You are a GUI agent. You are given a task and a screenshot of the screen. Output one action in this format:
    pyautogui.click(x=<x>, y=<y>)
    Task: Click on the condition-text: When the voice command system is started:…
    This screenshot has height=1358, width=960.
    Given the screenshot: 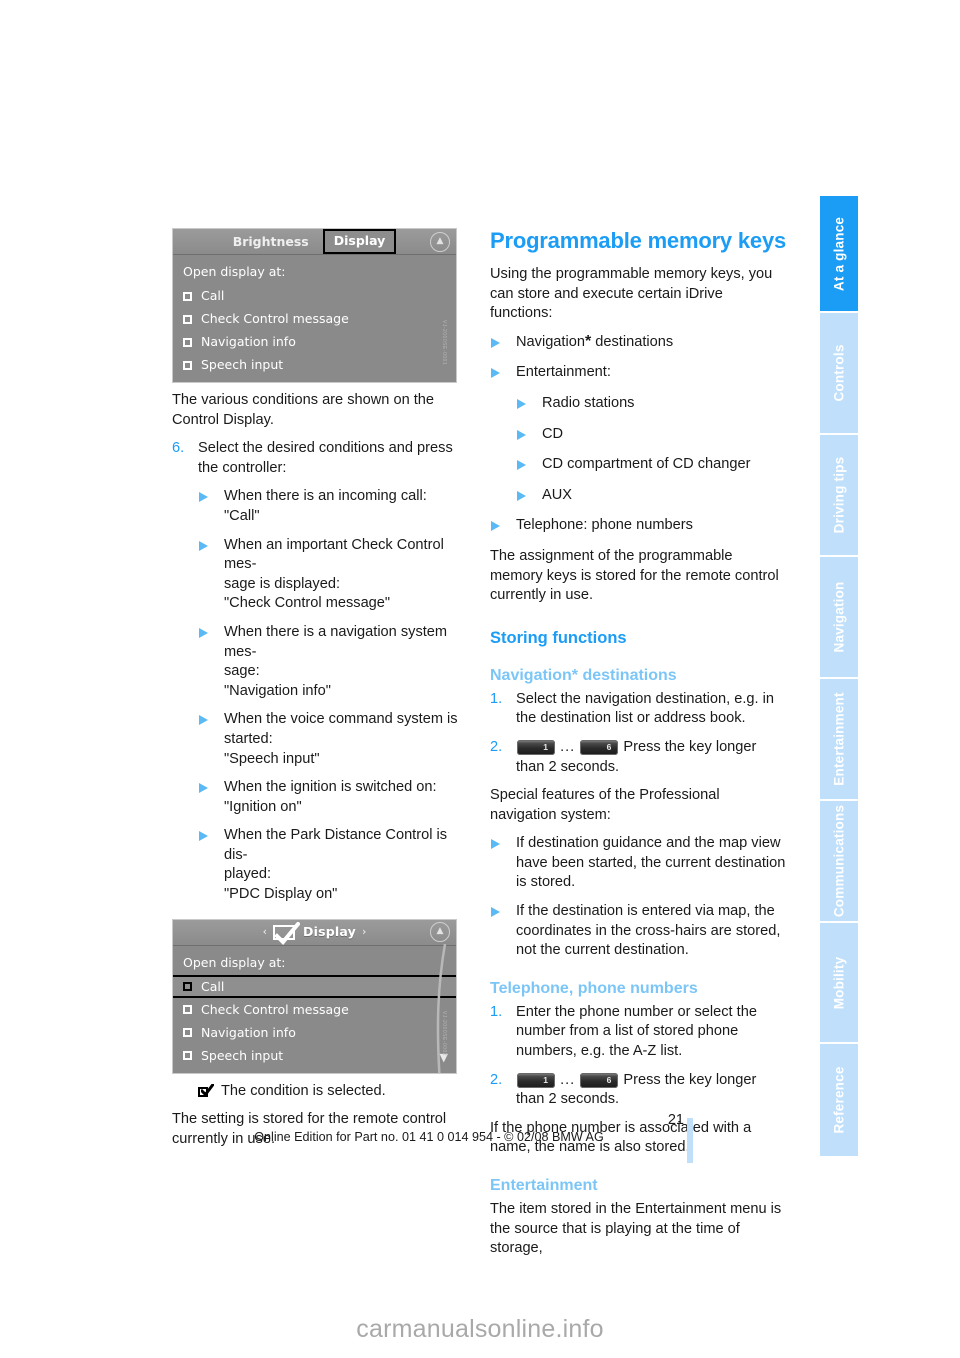 What is the action you would take?
    pyautogui.click(x=341, y=739)
    